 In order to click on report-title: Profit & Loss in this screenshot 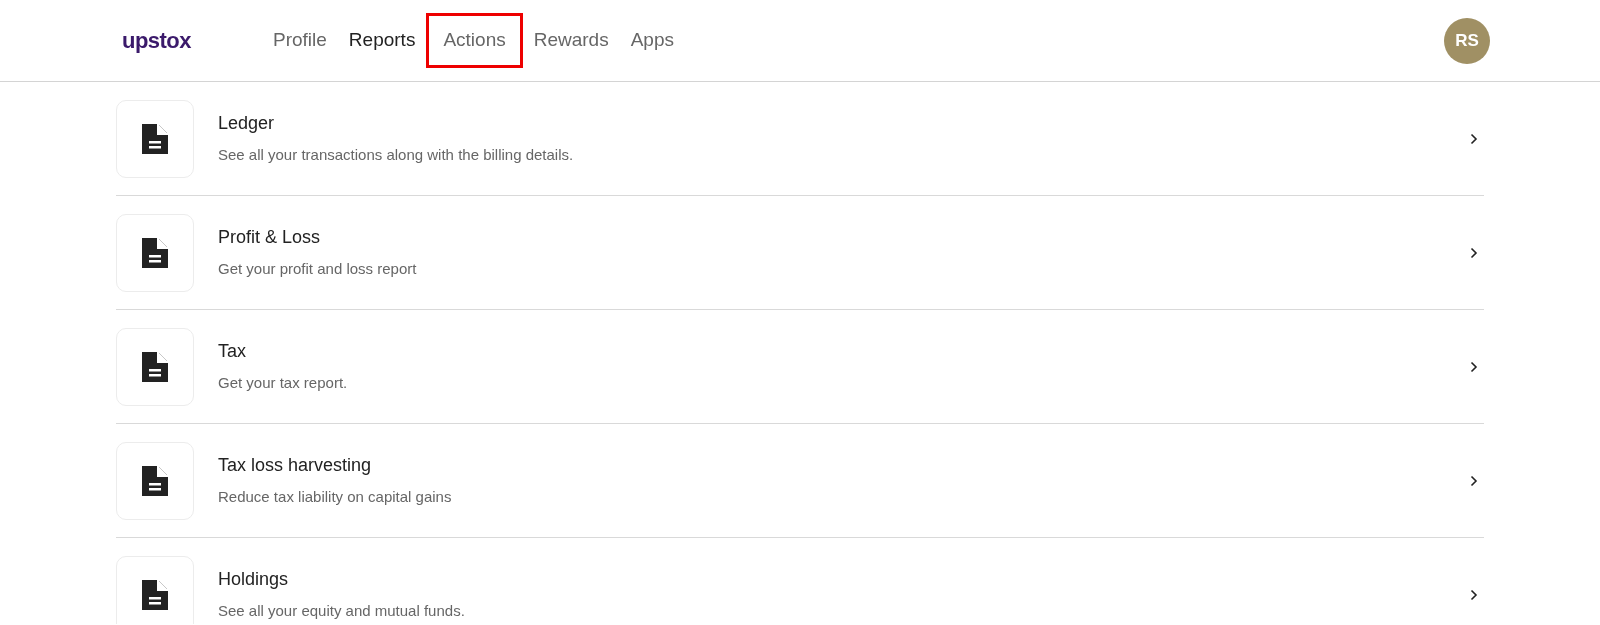, I will do `click(270, 238)`.